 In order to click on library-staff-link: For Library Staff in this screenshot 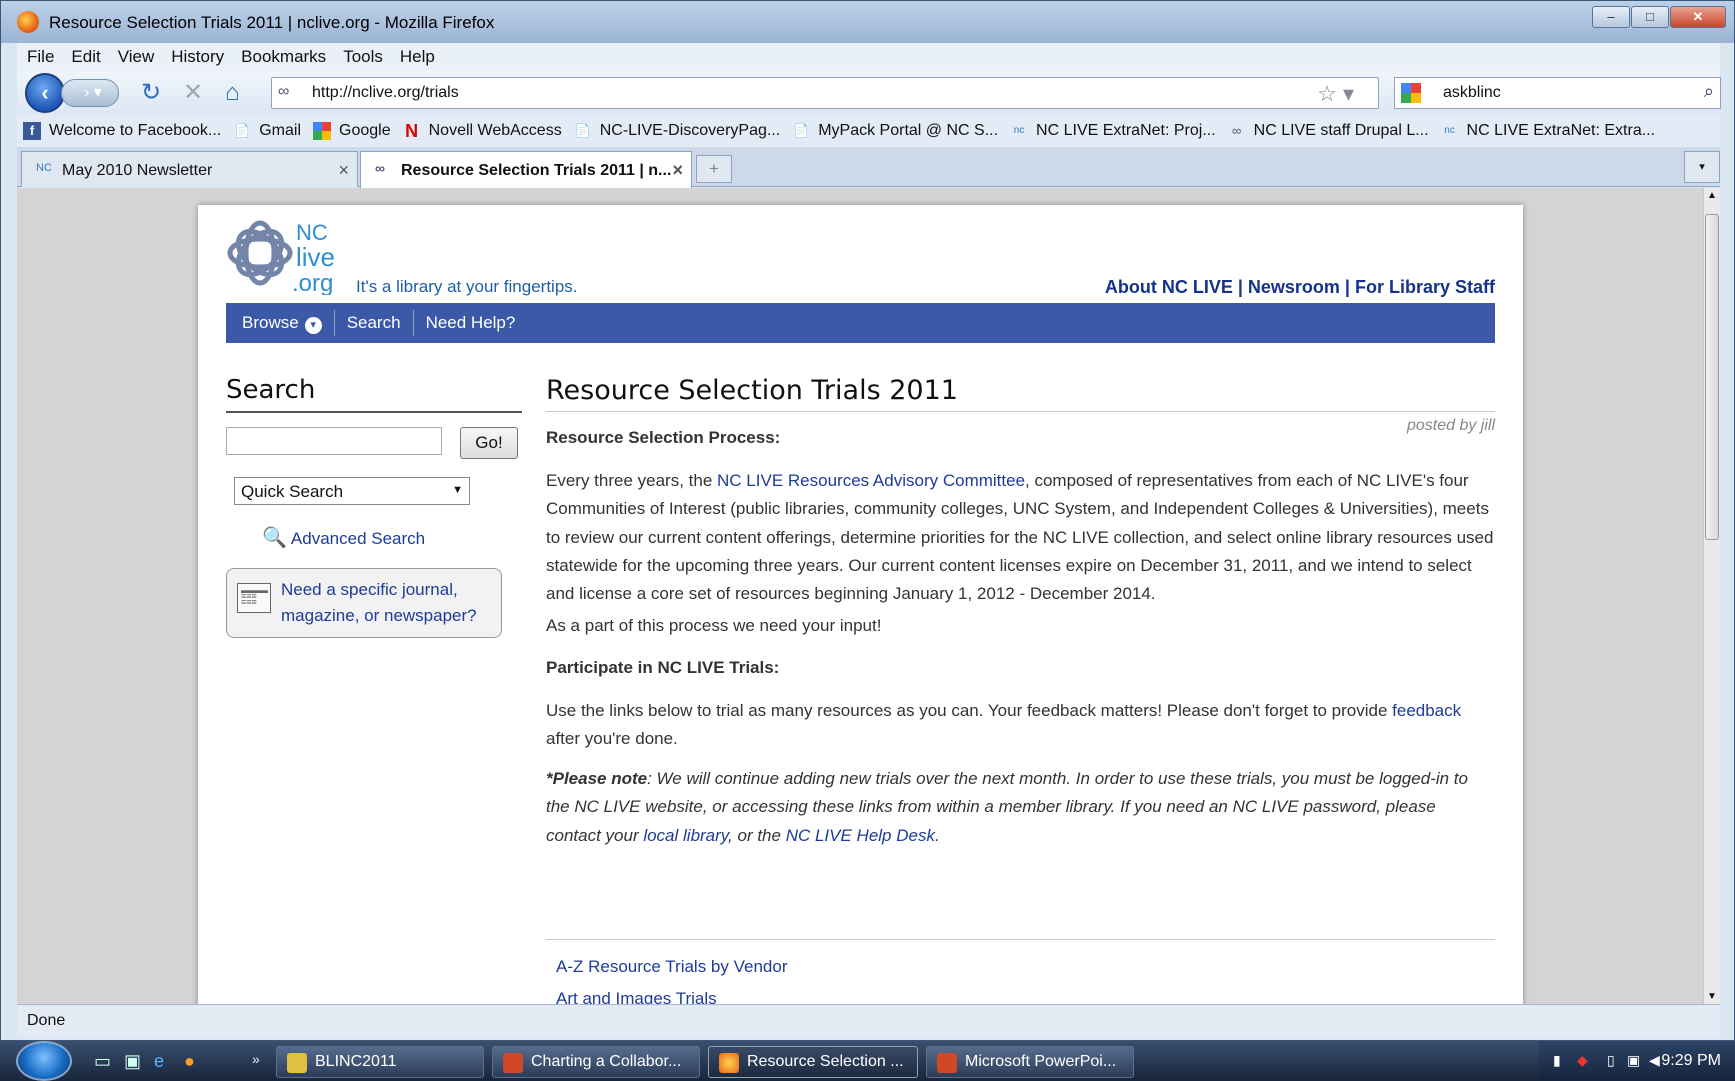, I will do `click(1425, 287)`.